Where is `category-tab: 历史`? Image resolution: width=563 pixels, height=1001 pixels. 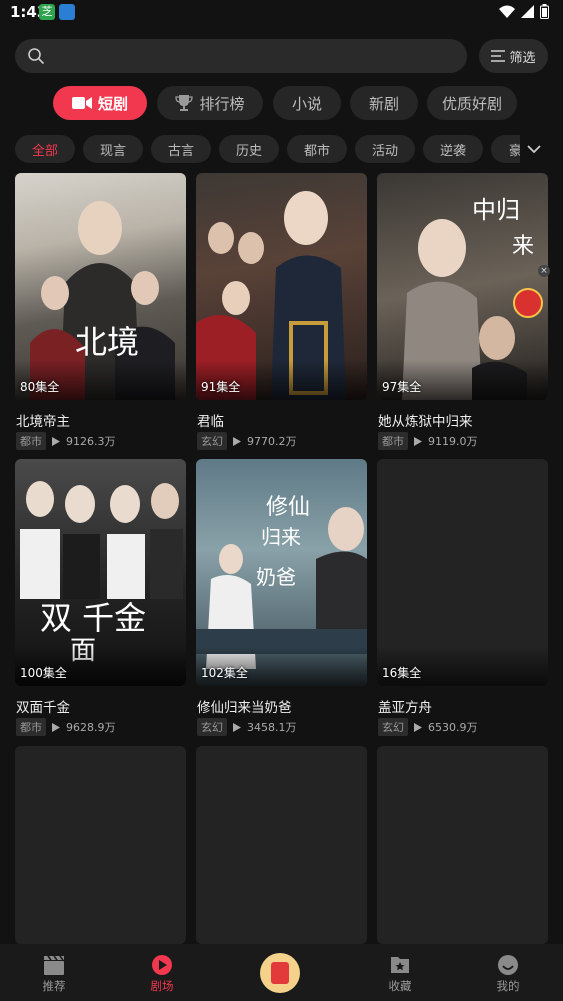
category-tab: 历史 is located at coordinates (249, 149).